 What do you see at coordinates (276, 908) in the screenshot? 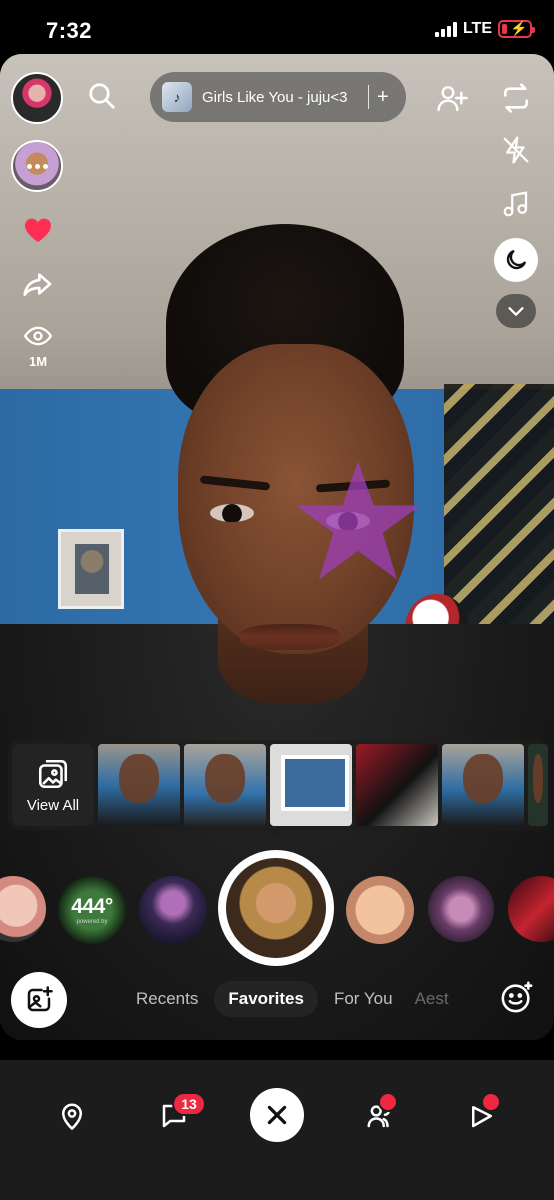
I see `capture-button-active-lens` at bounding box center [276, 908].